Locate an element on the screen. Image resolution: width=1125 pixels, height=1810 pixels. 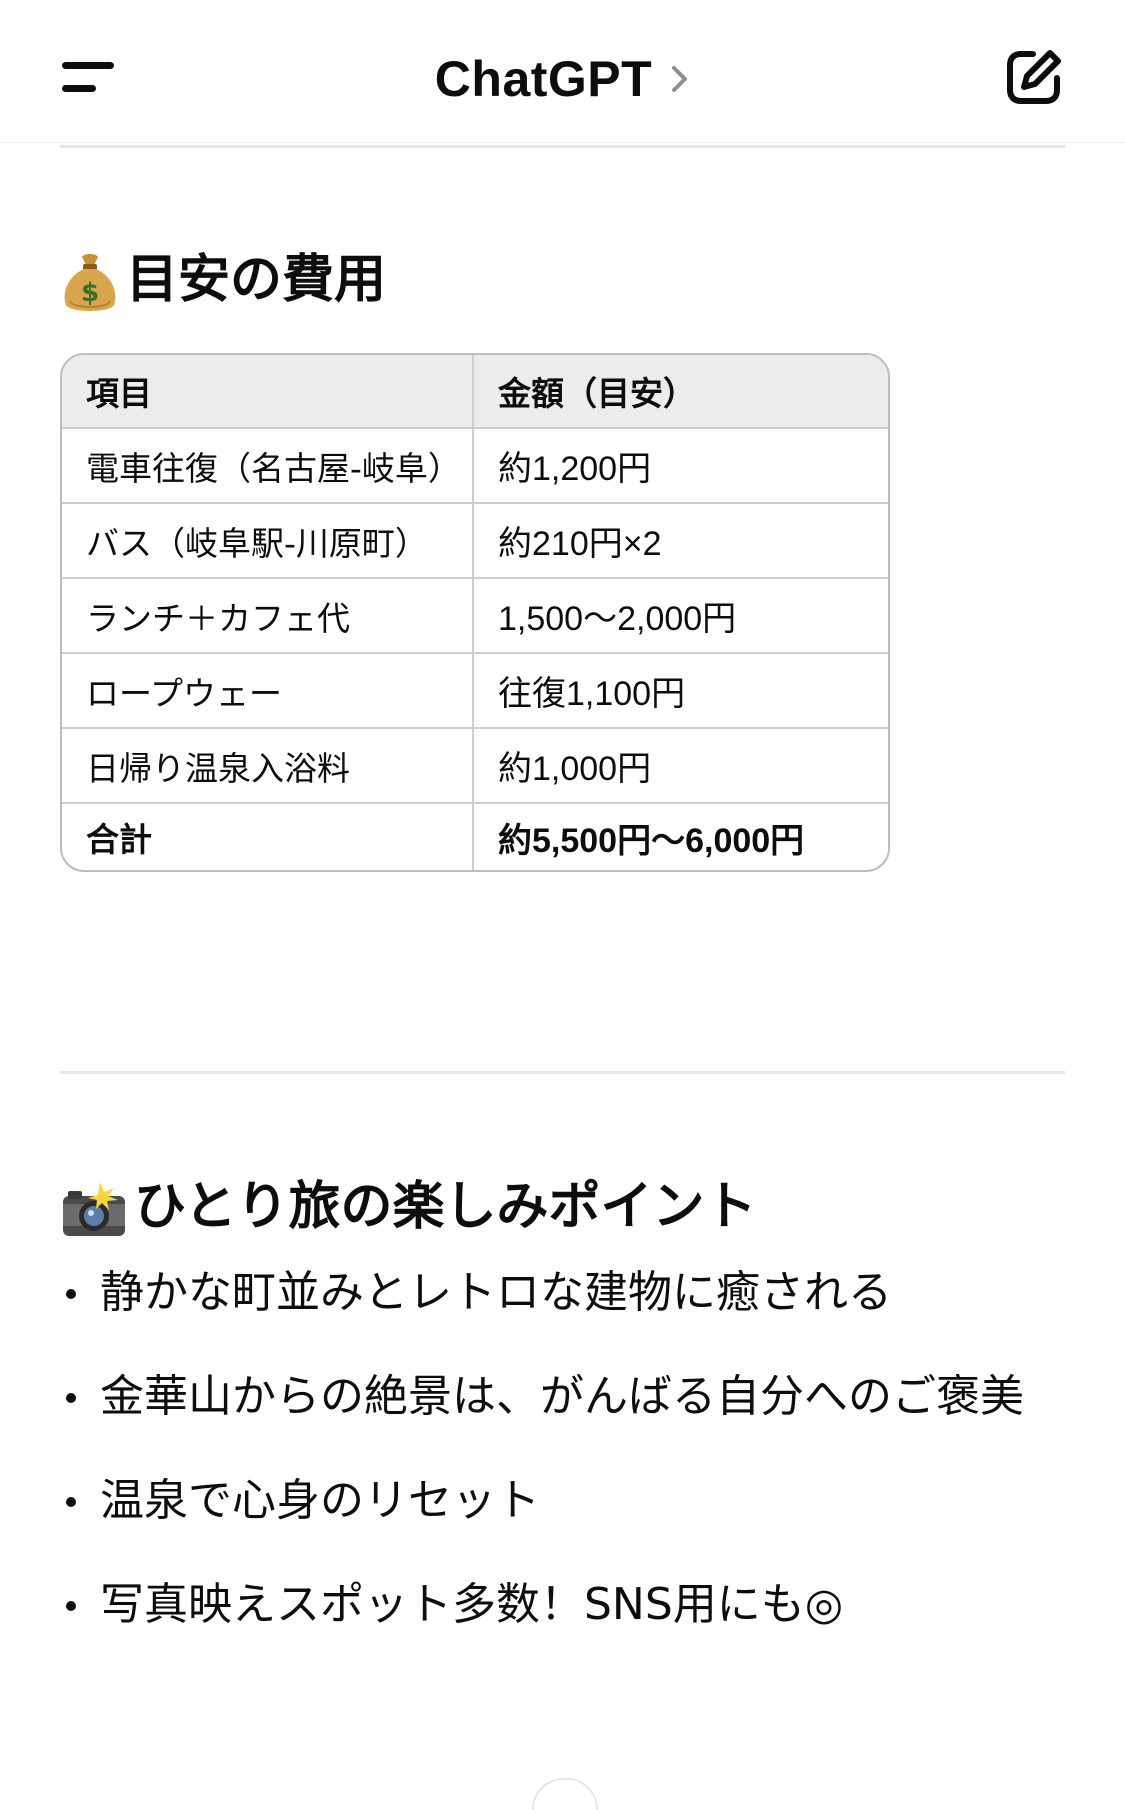
table-header-row: 項目 金額（目安） is located at coordinates (475, 392).